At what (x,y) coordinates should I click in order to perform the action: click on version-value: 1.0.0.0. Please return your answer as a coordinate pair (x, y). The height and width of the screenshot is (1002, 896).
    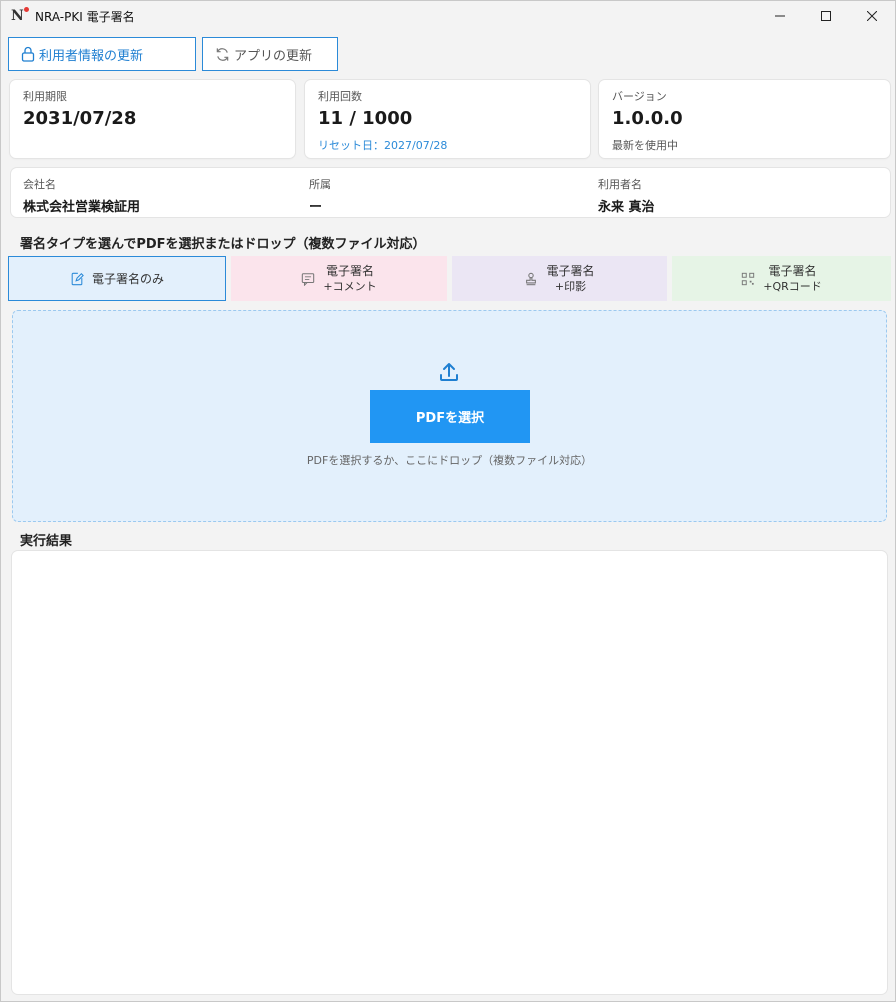
    Looking at the image, I should click on (647, 118).